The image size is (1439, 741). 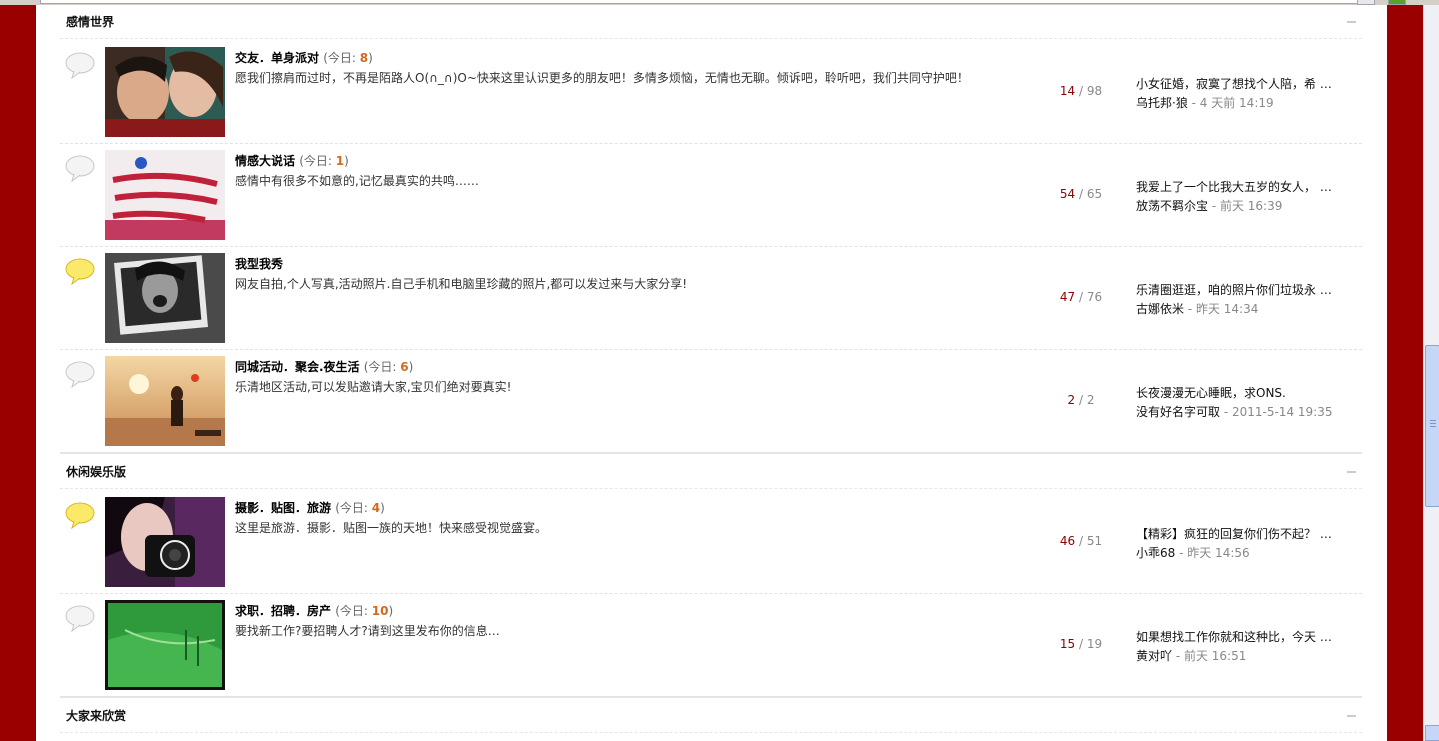 I want to click on section-header-leisure: 休闲娱乐版, so click(x=711, y=472).